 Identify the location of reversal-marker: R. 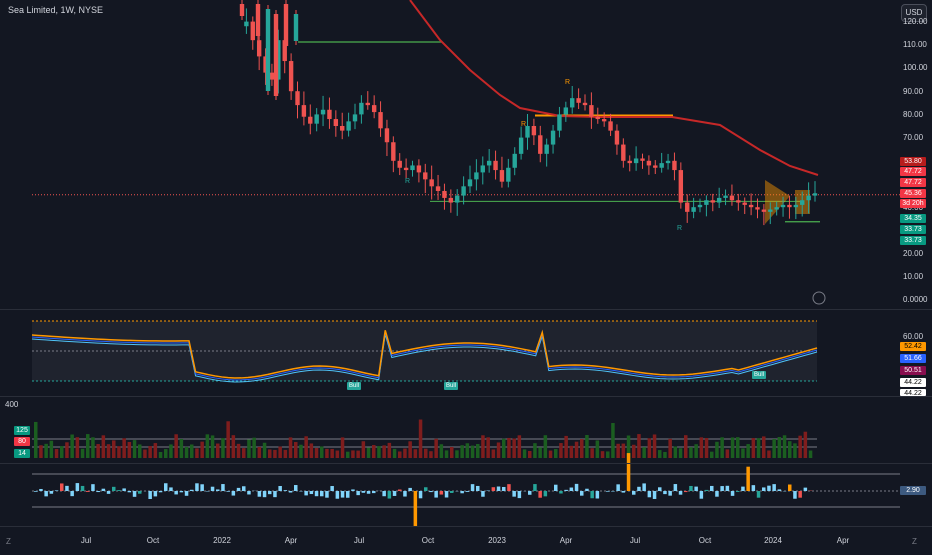
(679, 228).